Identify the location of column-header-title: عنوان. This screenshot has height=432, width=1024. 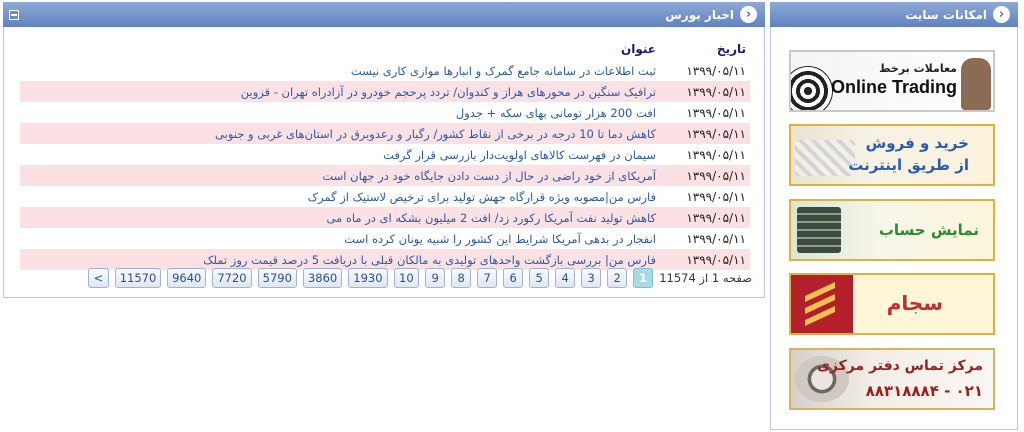
(638, 49).